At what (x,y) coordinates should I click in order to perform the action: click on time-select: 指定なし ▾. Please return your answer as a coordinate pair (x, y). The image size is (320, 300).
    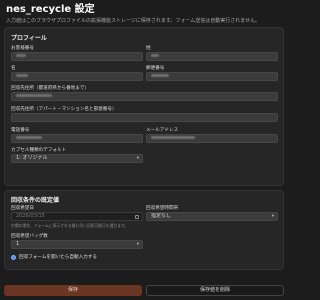
    Looking at the image, I should click on (212, 216).